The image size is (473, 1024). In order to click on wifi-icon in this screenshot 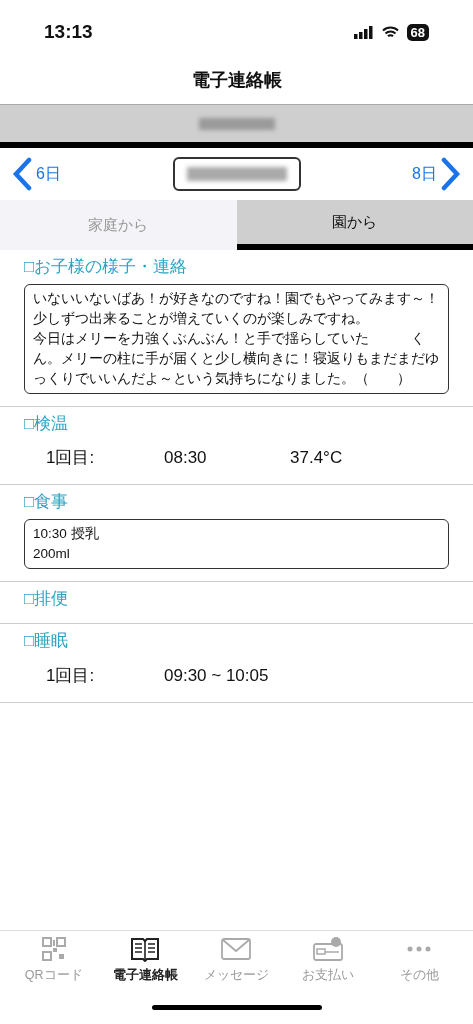, I will do `click(390, 32)`.